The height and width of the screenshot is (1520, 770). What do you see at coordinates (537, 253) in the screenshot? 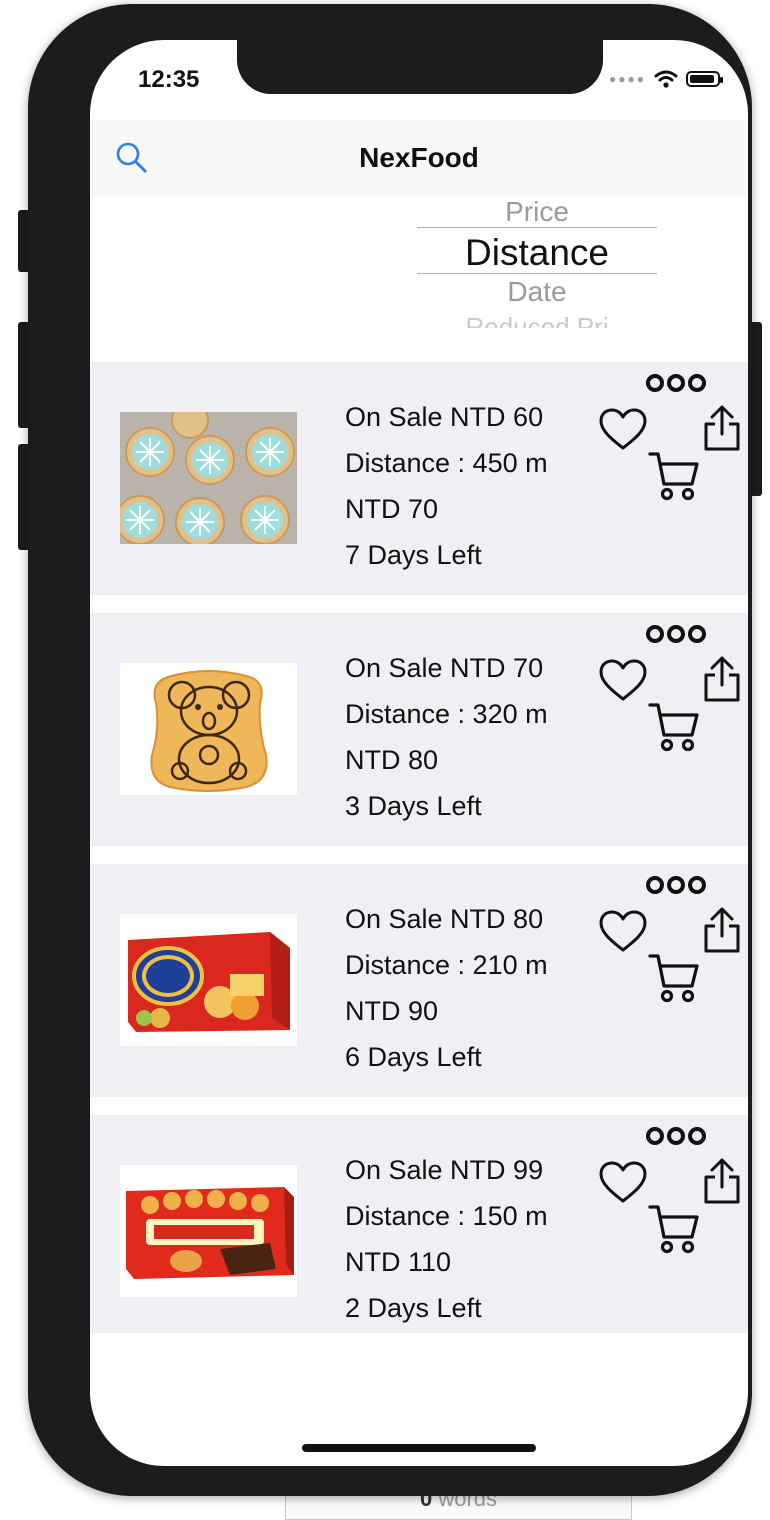
I see `sort-option-distance: Distance` at bounding box center [537, 253].